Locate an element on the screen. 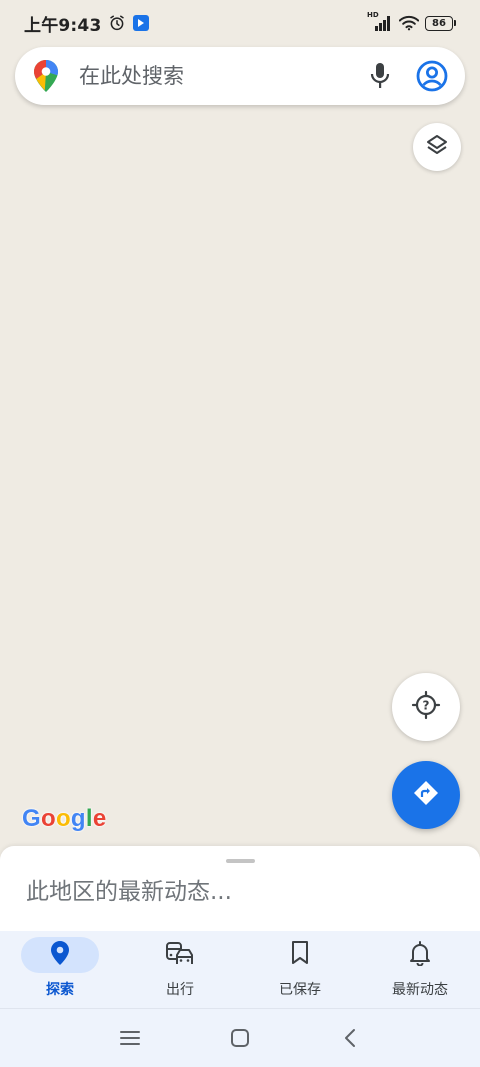 This screenshot has height=1067, width=480. map-layers-button is located at coordinates (437, 147).